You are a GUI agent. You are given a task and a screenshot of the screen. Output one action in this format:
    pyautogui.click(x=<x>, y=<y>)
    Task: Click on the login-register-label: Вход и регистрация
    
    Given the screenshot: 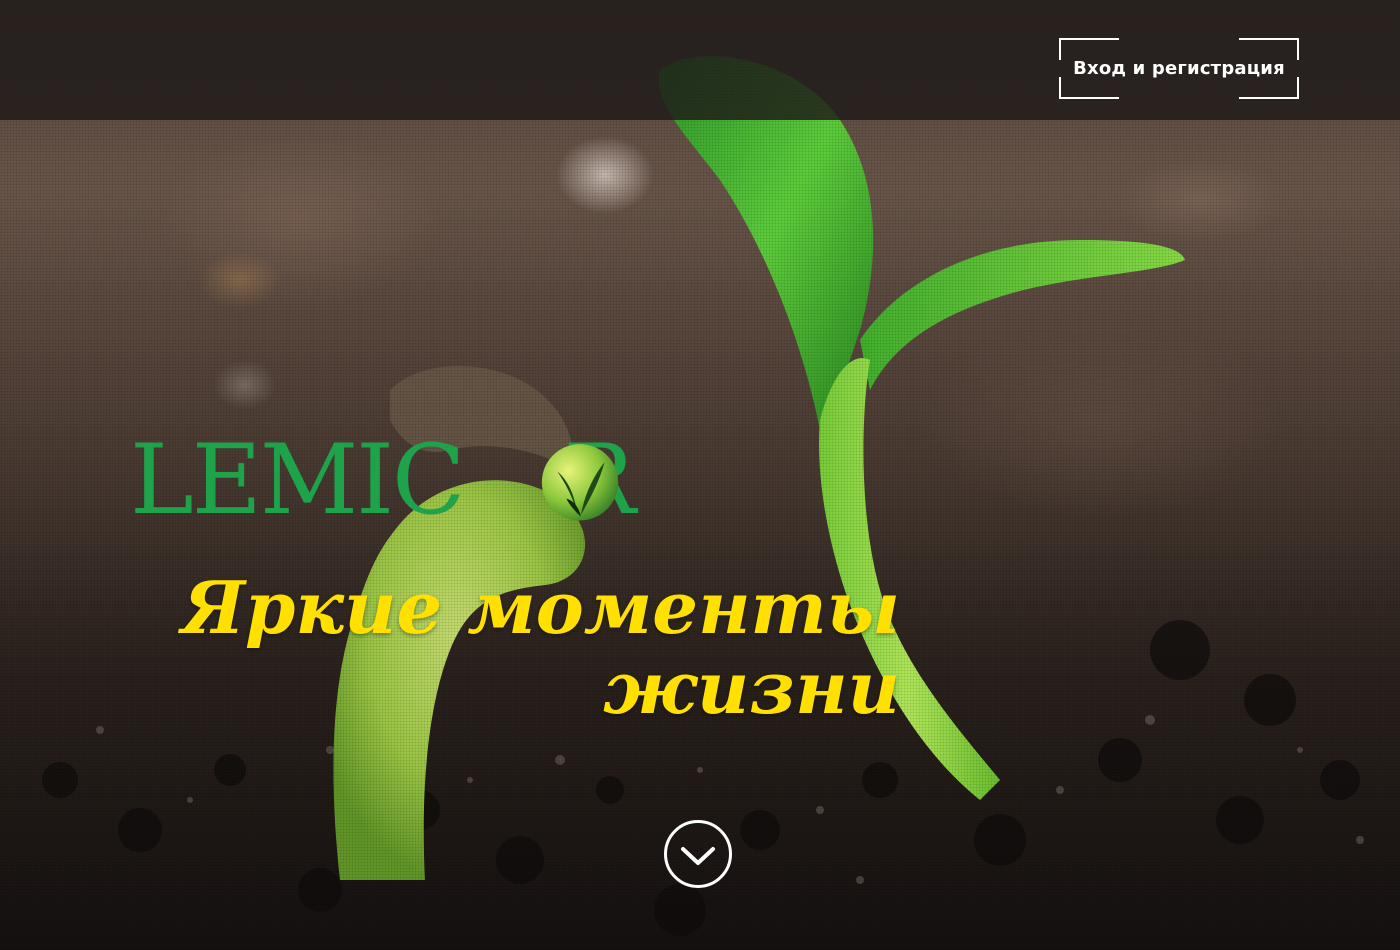 What is the action you would take?
    pyautogui.click(x=1179, y=68)
    